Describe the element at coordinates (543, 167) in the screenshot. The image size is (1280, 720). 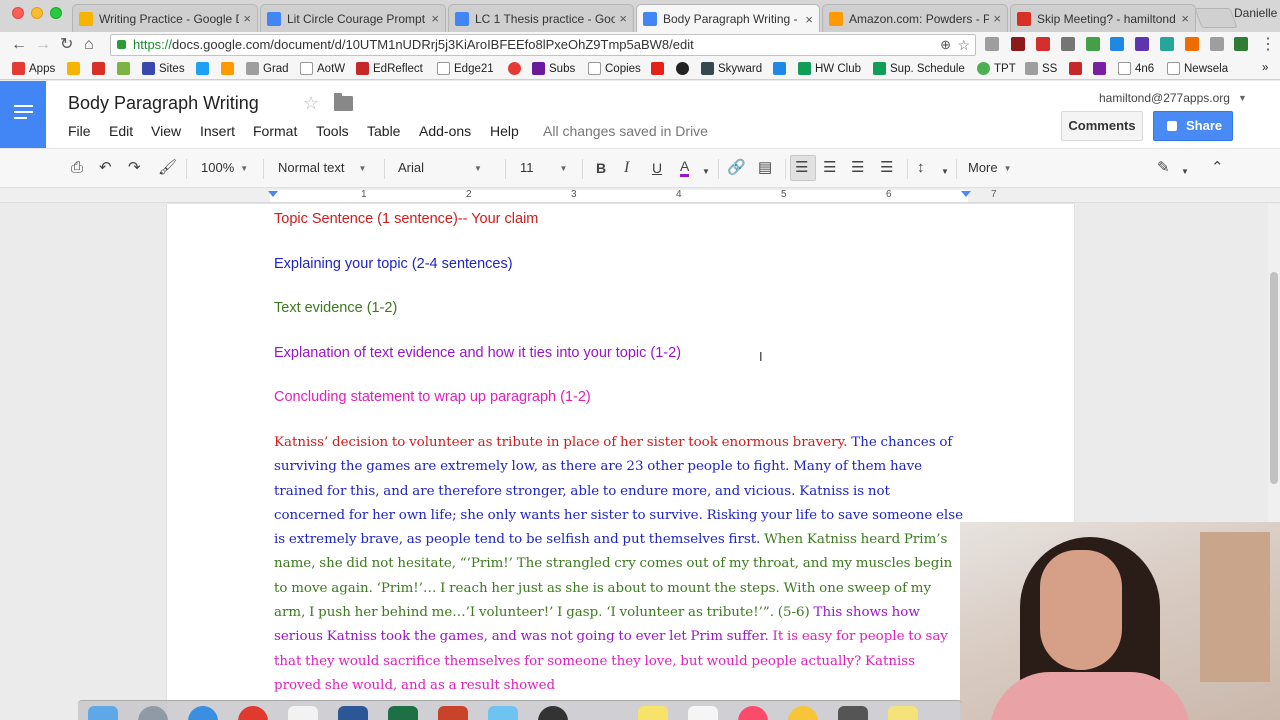
I see `font-size-select: 11 ▼` at that location.